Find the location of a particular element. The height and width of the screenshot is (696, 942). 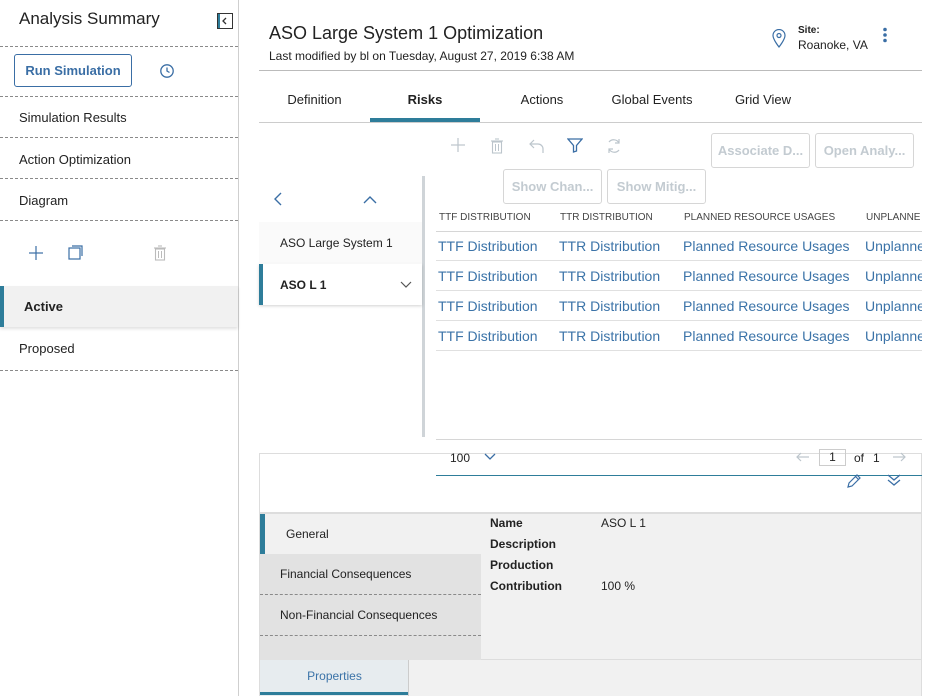

page-number-input: 1 is located at coordinates (832, 457).